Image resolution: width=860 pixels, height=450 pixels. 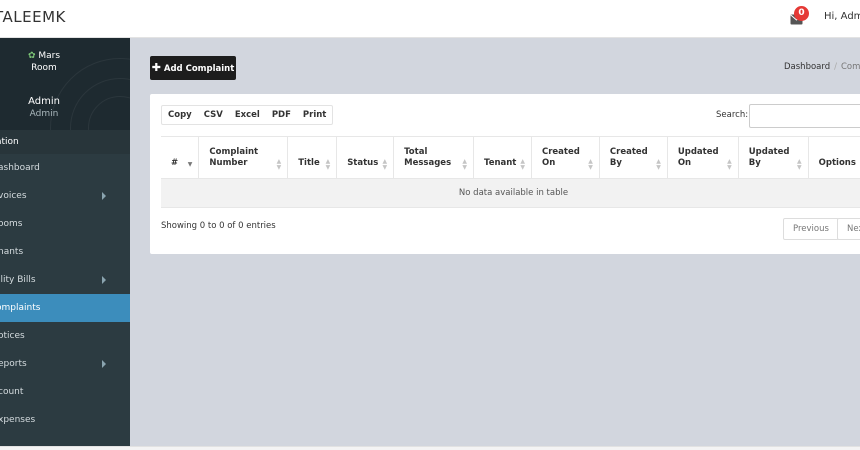 What do you see at coordinates (833, 157) in the screenshot?
I see `column-header-10: Options` at bounding box center [833, 157].